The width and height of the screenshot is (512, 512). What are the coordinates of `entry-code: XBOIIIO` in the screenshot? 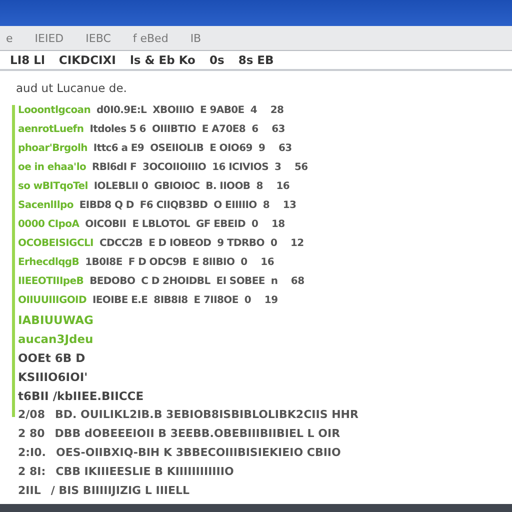 It's located at (173, 110).